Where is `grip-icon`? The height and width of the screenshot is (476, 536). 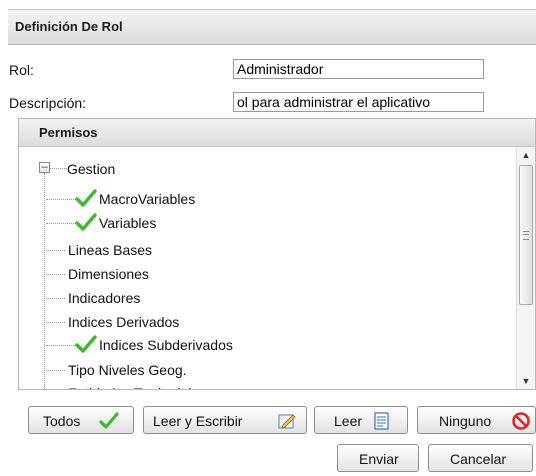 grip-icon is located at coordinates (526, 235).